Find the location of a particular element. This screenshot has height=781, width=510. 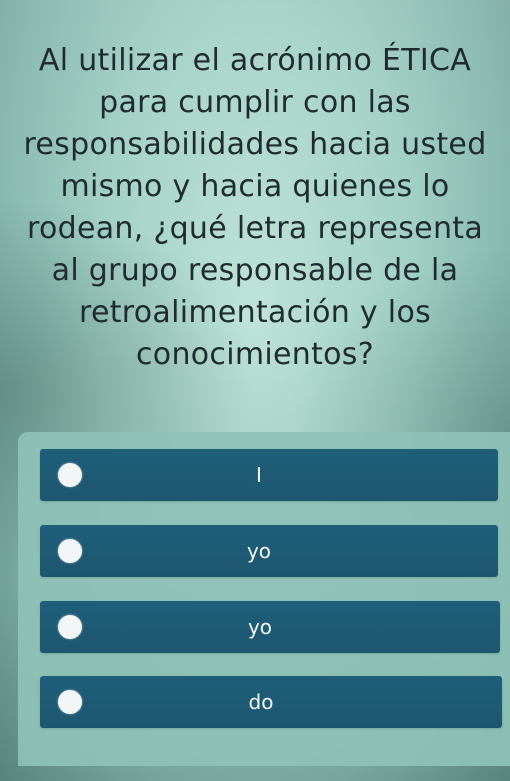

answer-option-4: do is located at coordinates (271, 702).